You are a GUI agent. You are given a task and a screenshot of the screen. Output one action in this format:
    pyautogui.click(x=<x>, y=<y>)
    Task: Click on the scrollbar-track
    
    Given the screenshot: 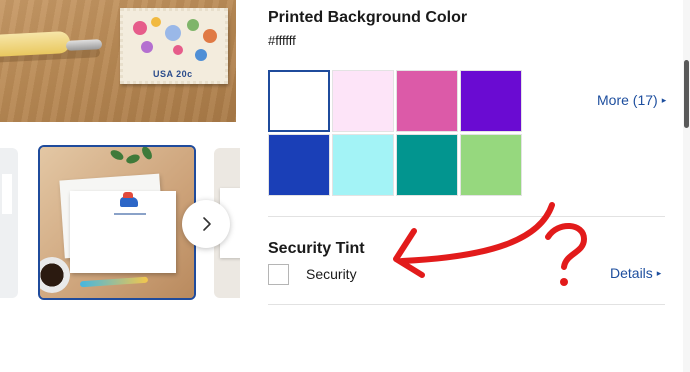 What is the action you would take?
    pyautogui.click(x=686, y=186)
    